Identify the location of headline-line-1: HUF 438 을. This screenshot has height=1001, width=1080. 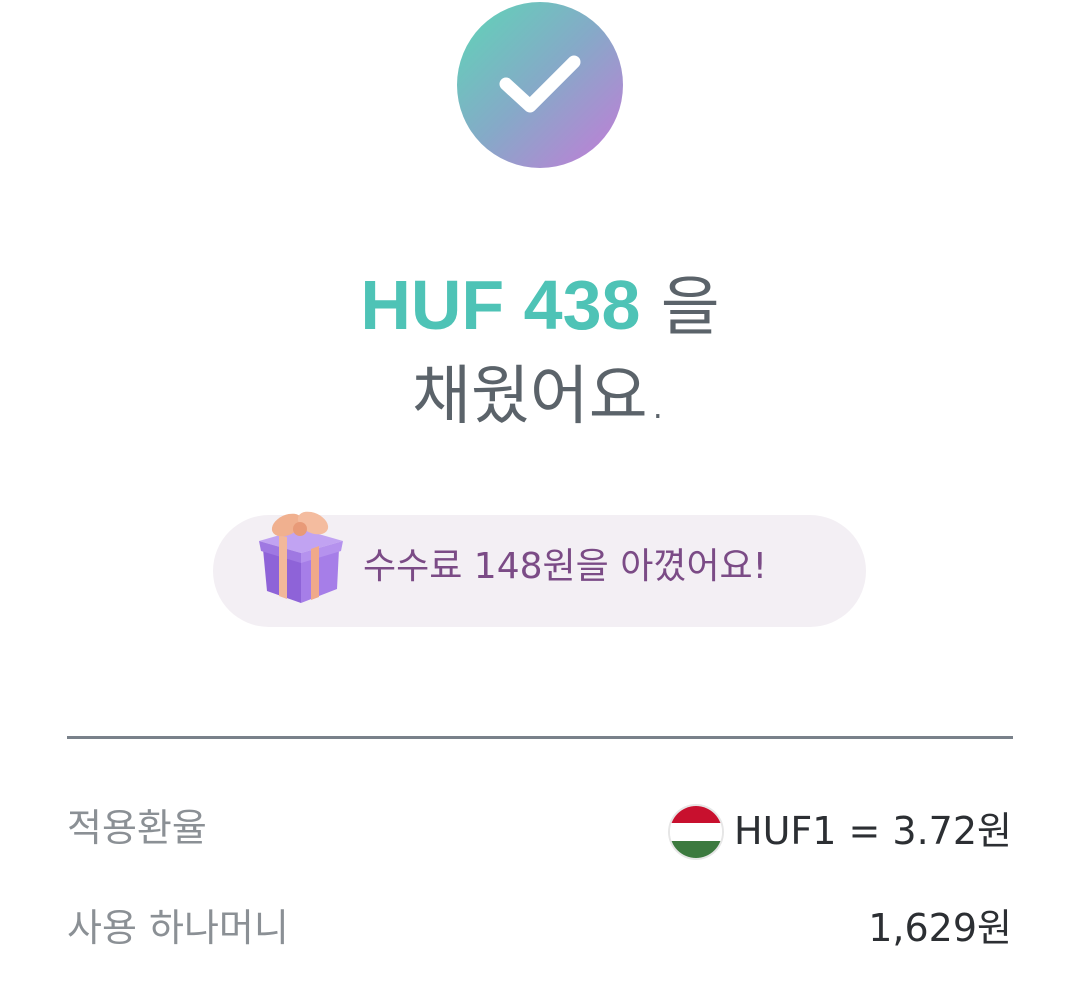
(540, 305).